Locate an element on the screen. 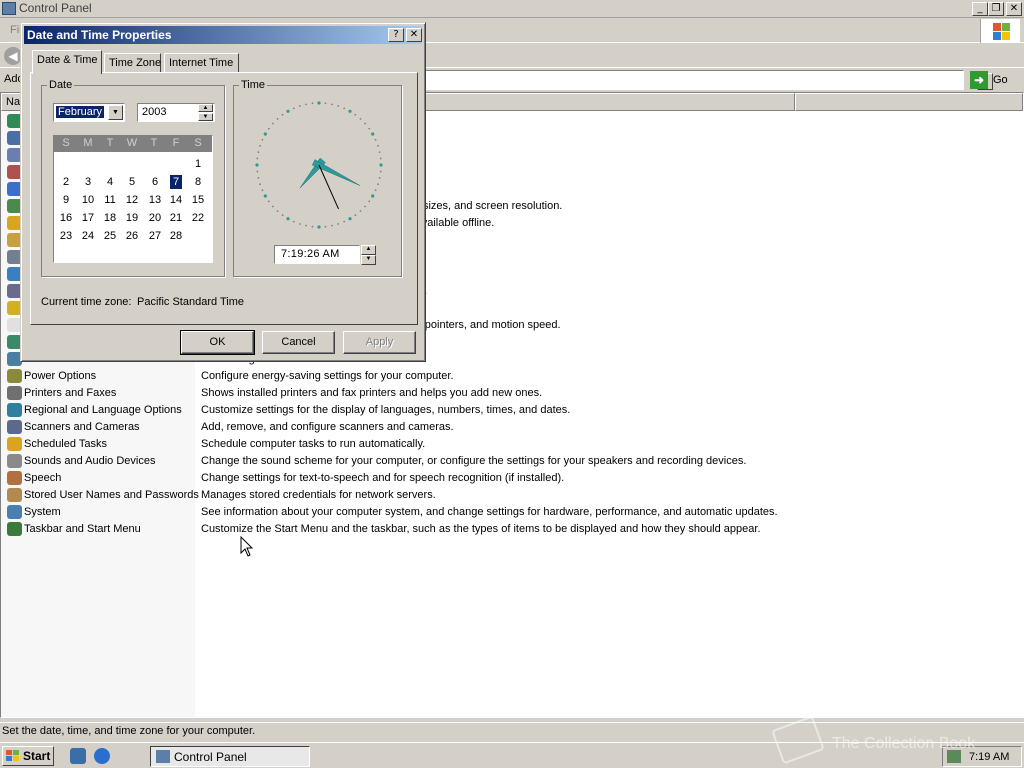 This screenshot has height=768, width=1024. apply-button: Apply is located at coordinates (379, 342).